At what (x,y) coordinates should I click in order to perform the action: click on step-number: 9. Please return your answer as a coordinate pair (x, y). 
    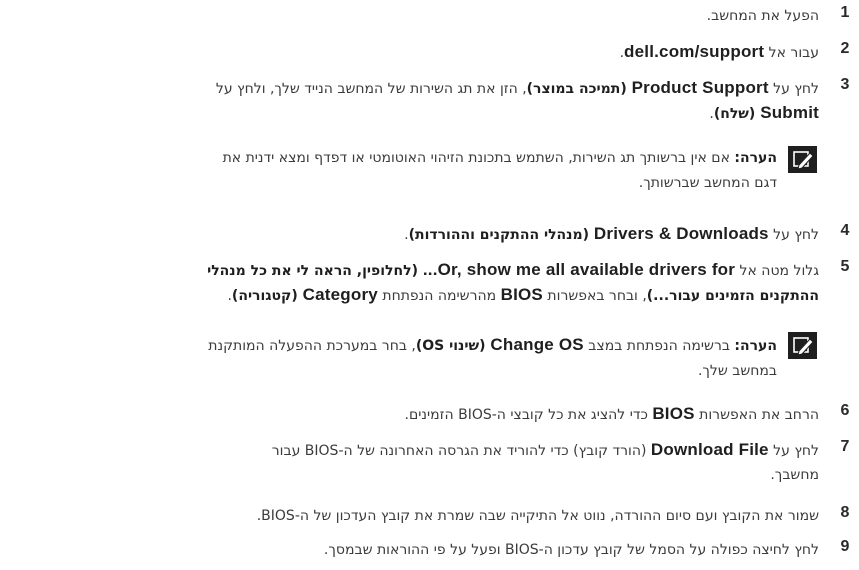
    Looking at the image, I should click on (845, 546).